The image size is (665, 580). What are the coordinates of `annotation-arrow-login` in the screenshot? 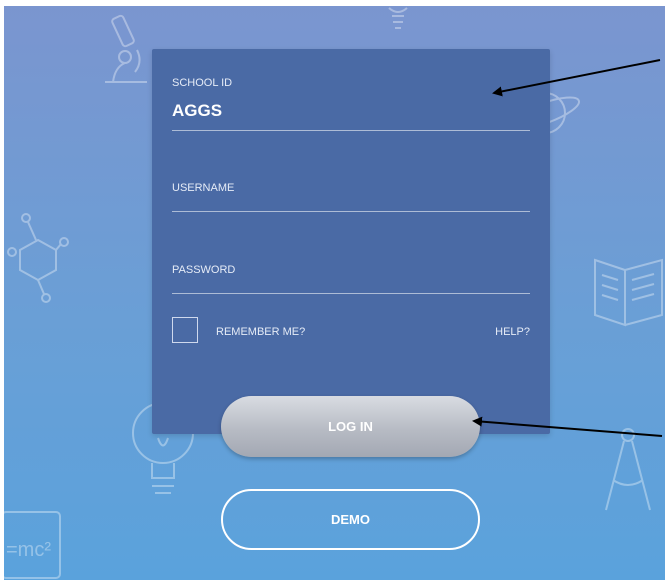 It's located at (567, 426).